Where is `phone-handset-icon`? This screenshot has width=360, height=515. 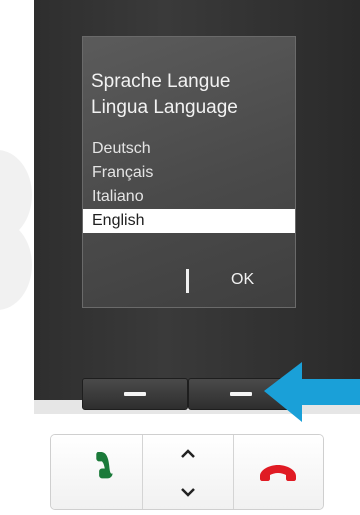
phone-handset-icon is located at coordinates (104, 465).